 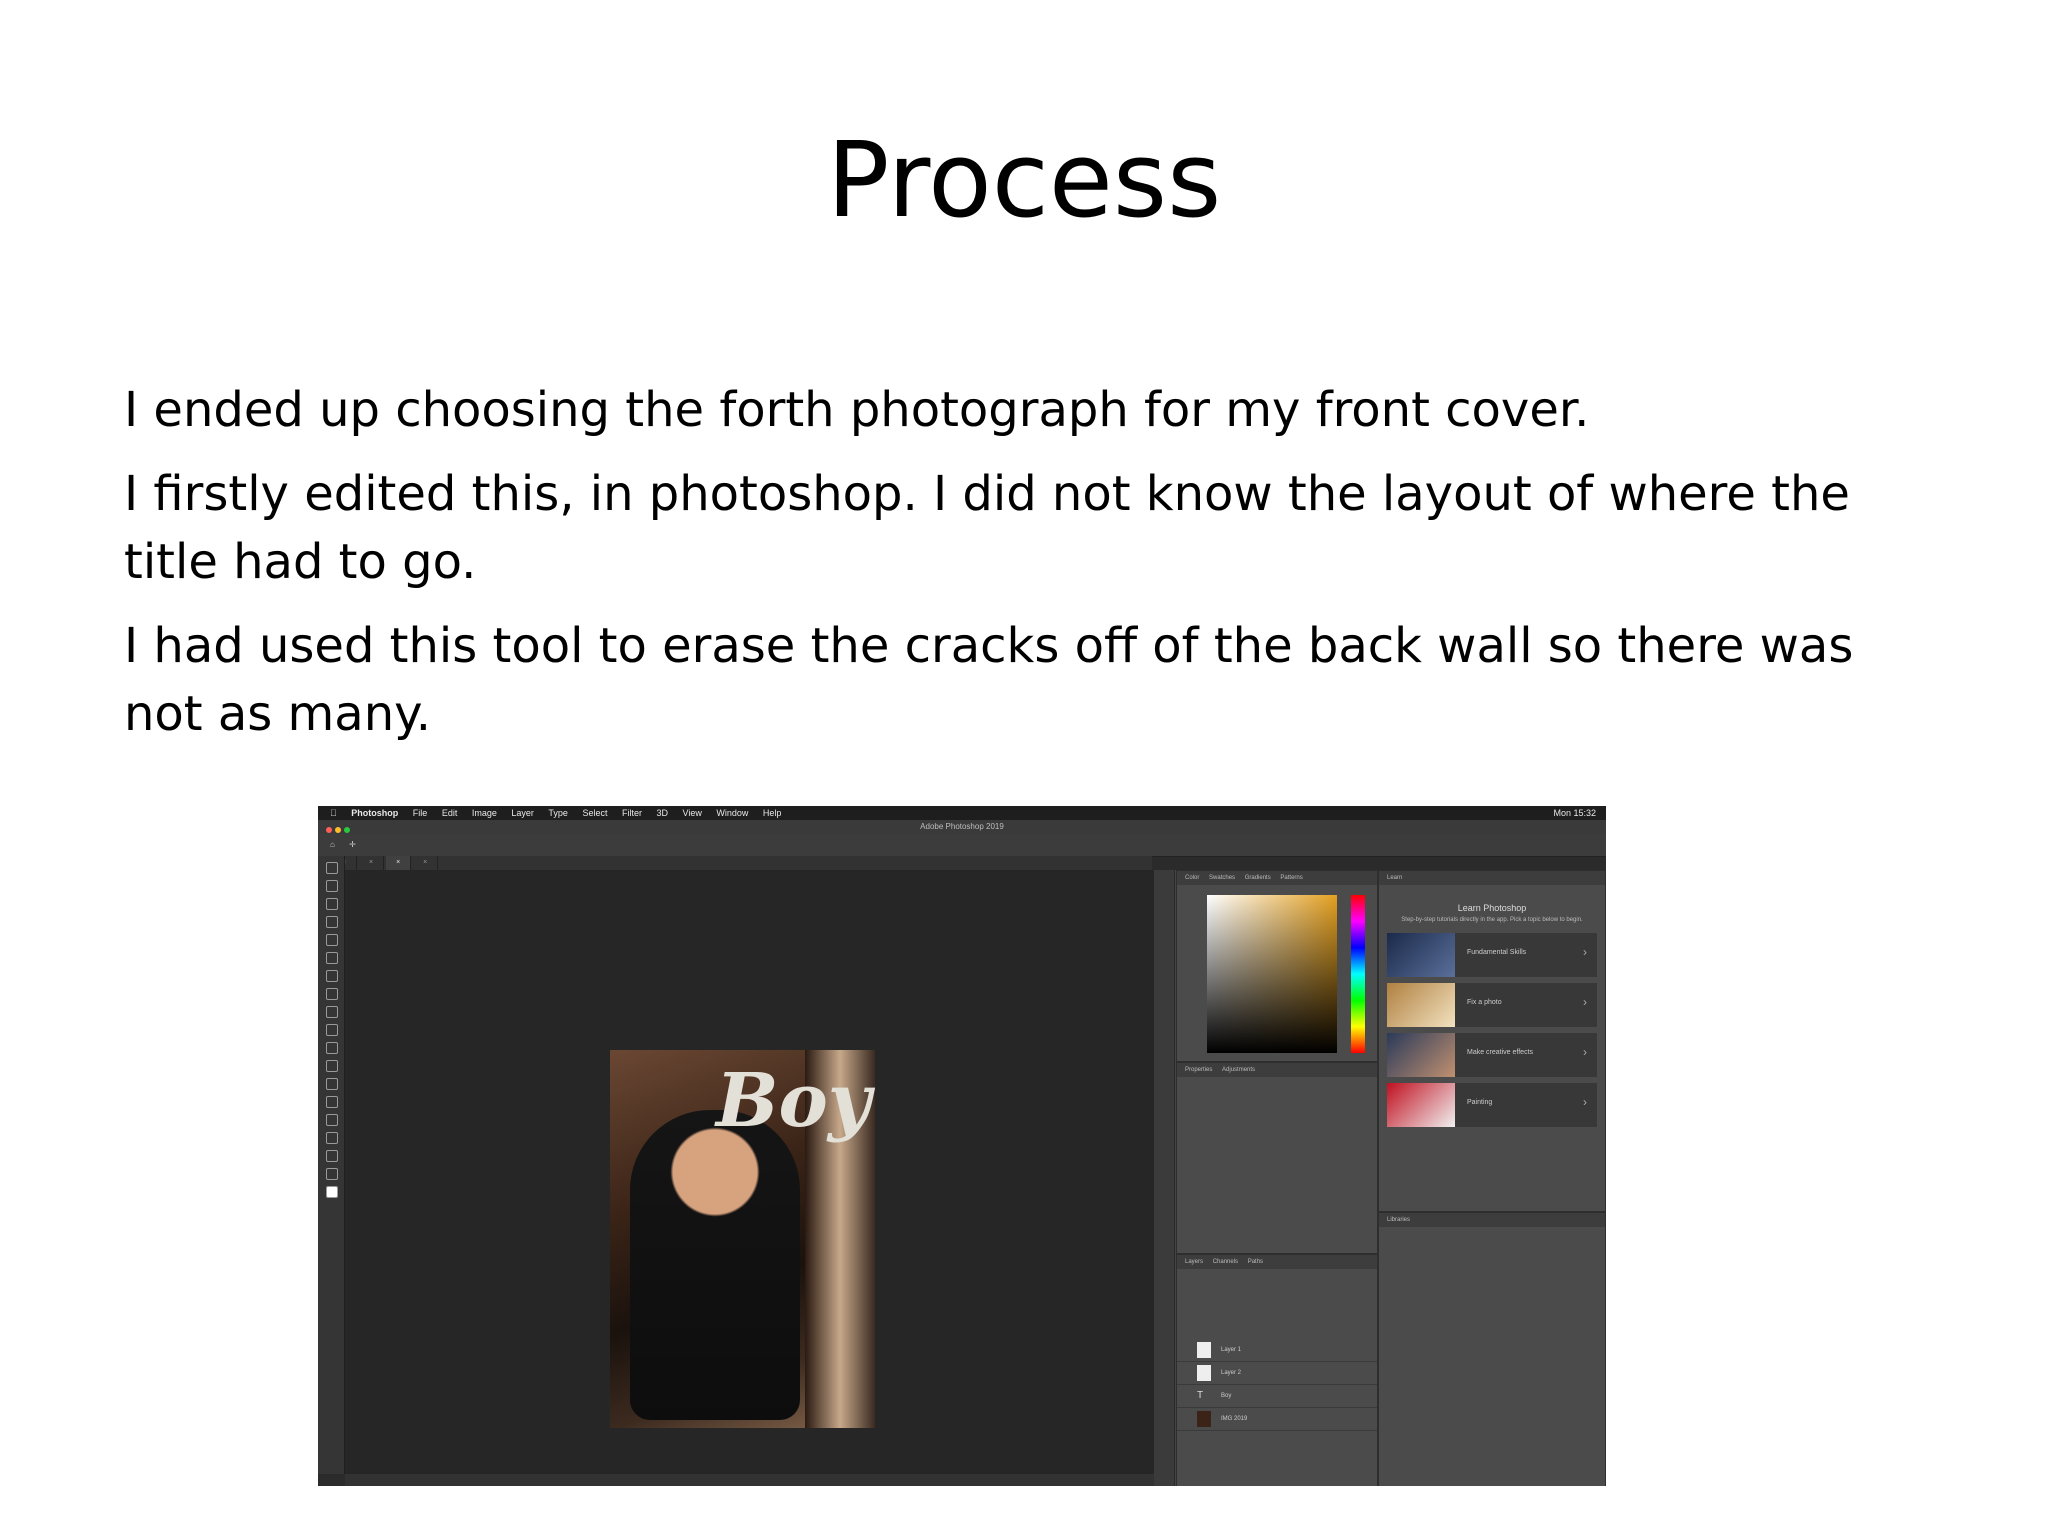 I want to click on document-tab-active: ×, so click(x=399, y=863).